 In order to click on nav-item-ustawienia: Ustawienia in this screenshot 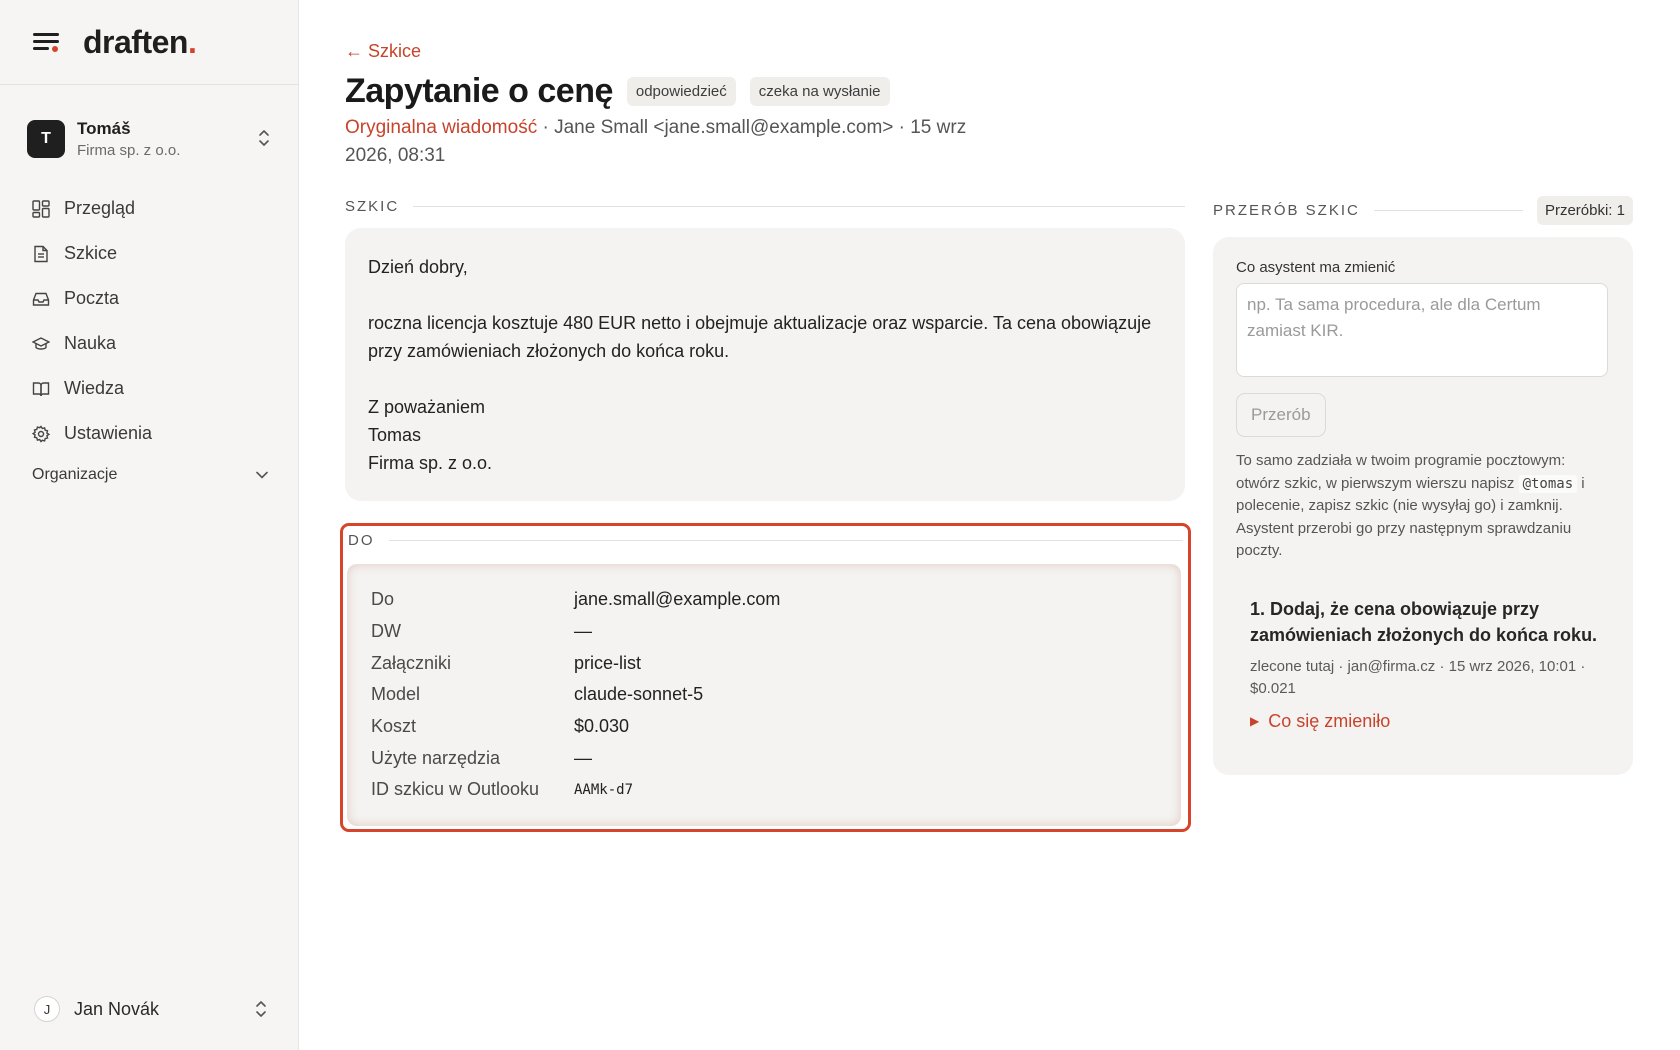, I will do `click(152, 433)`.